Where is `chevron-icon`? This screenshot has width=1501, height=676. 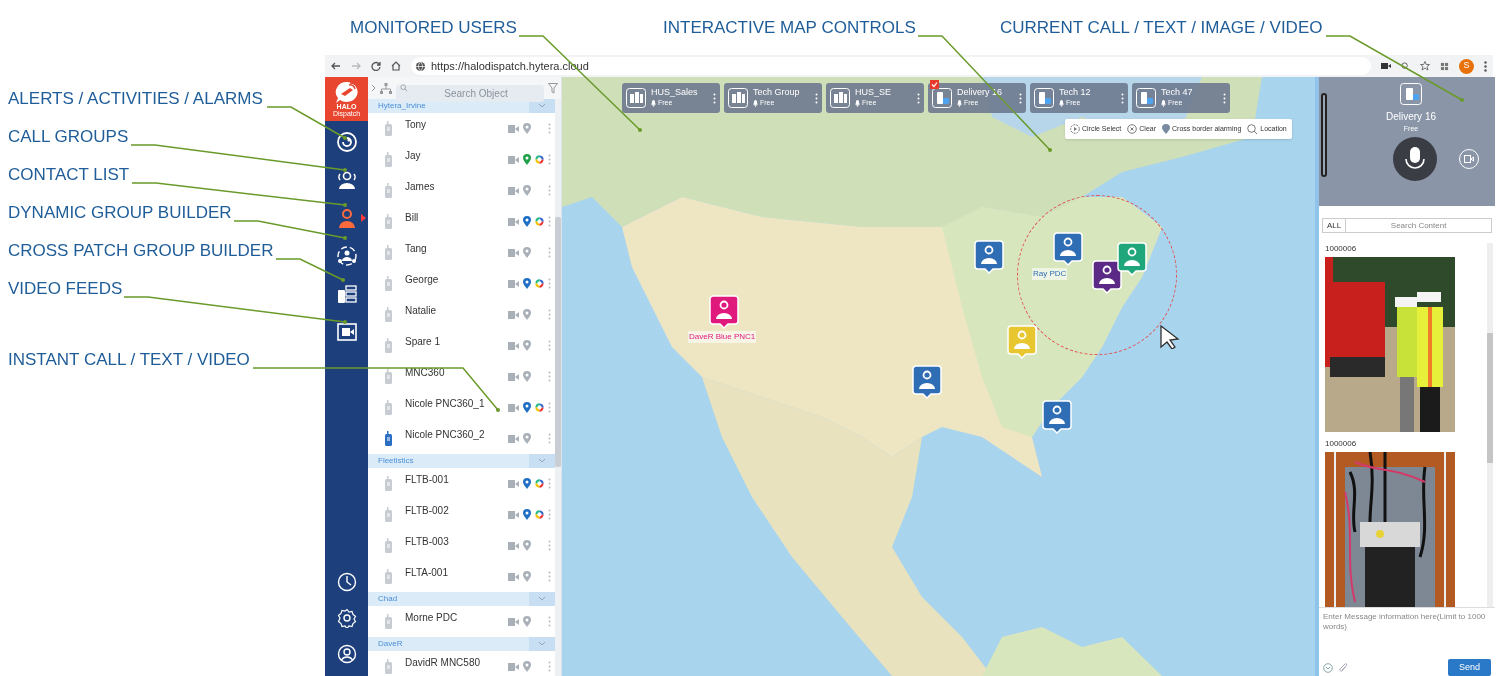 chevron-icon is located at coordinates (373, 88).